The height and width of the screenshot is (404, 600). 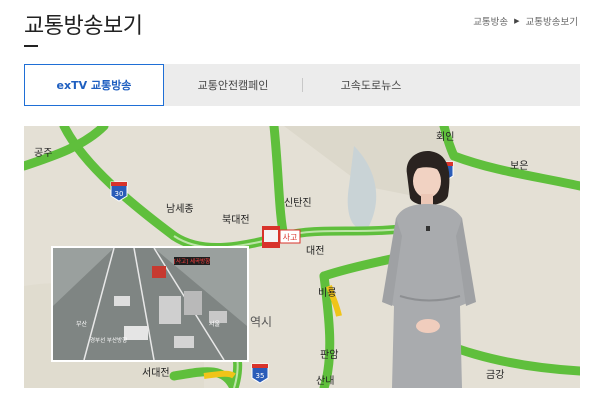 I want to click on title-underline, so click(x=31, y=46).